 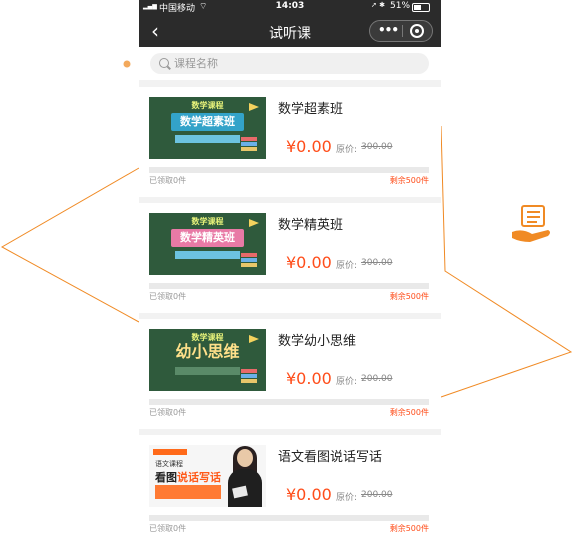 What do you see at coordinates (294, 63) in the screenshot?
I see `search-input` at bounding box center [294, 63].